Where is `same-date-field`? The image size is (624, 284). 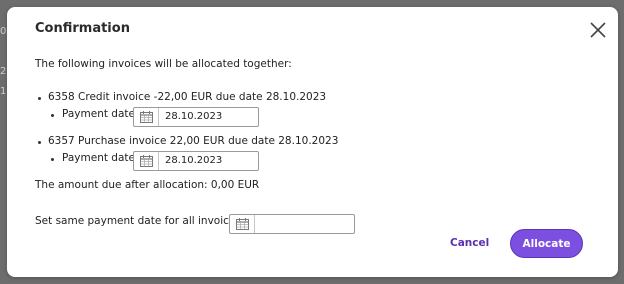 same-date-field is located at coordinates (292, 224).